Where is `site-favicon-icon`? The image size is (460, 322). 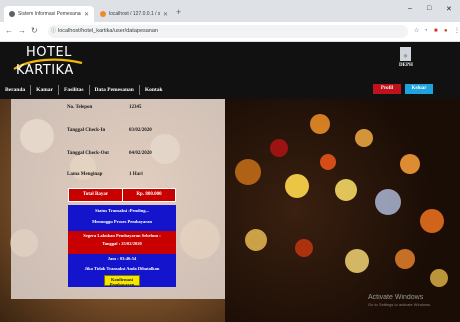
site-favicon-icon is located at coordinates (12, 14).